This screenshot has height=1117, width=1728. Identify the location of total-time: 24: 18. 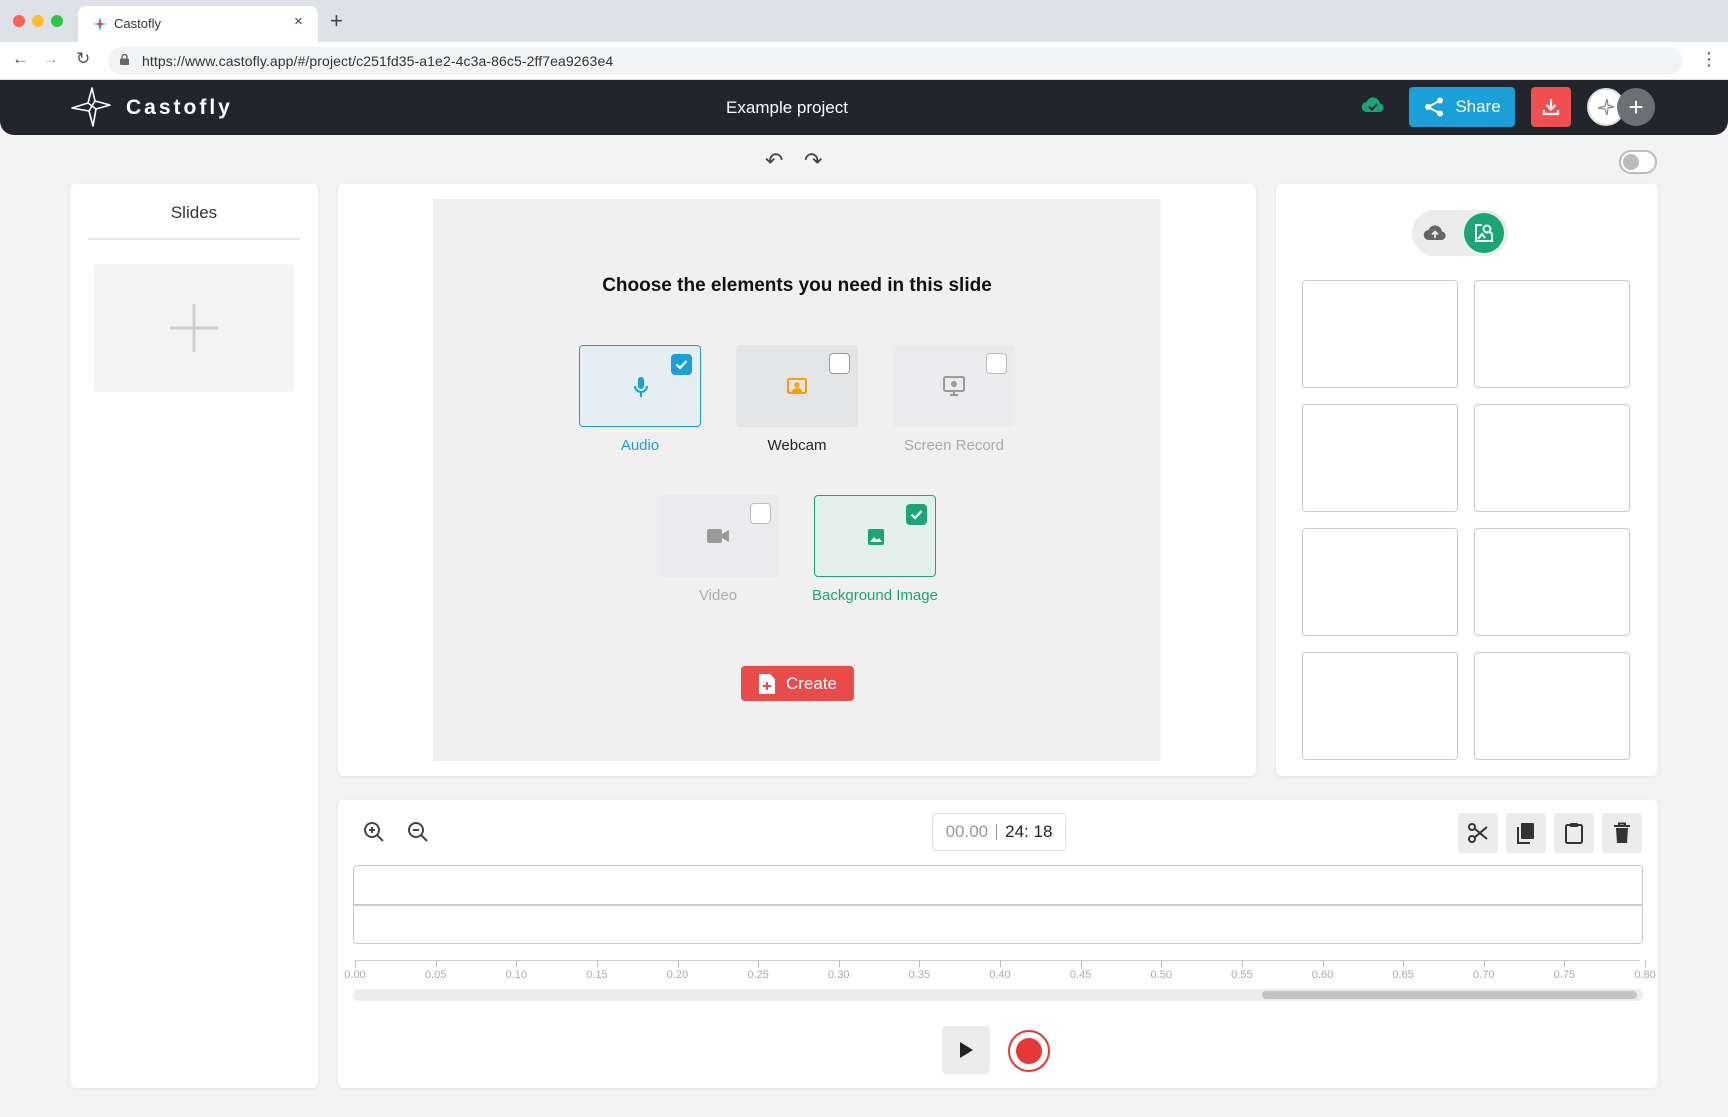
(1029, 831).